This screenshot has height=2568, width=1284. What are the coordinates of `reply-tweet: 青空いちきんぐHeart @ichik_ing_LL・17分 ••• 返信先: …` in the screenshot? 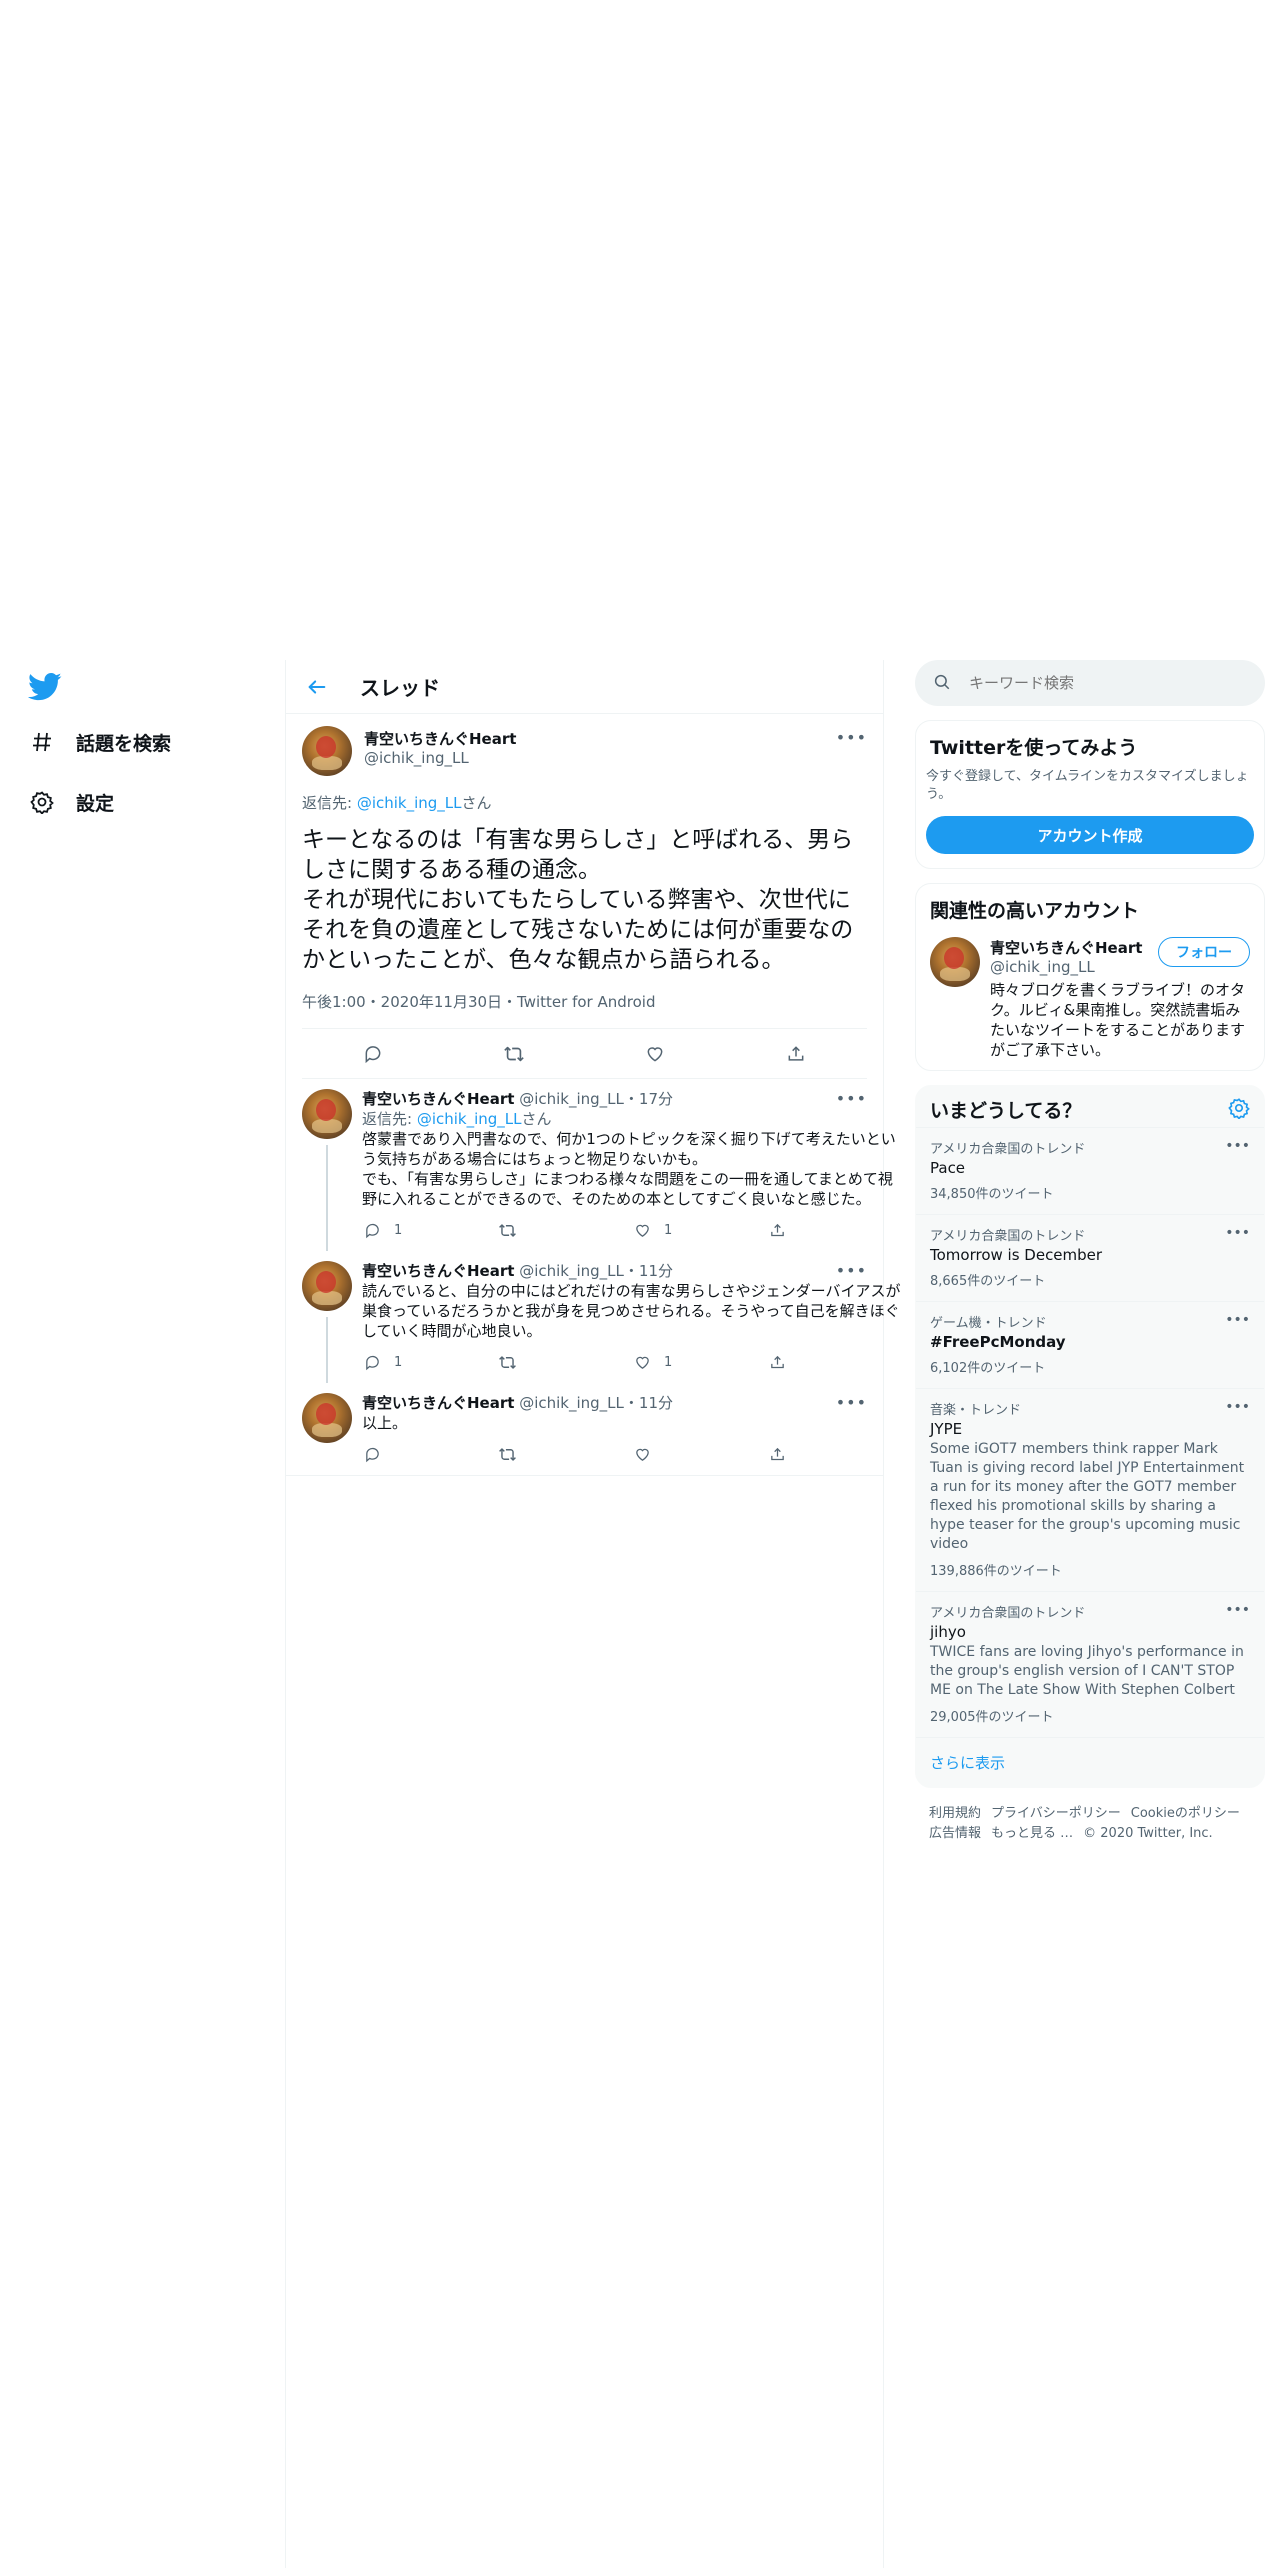 It's located at (591, 1165).